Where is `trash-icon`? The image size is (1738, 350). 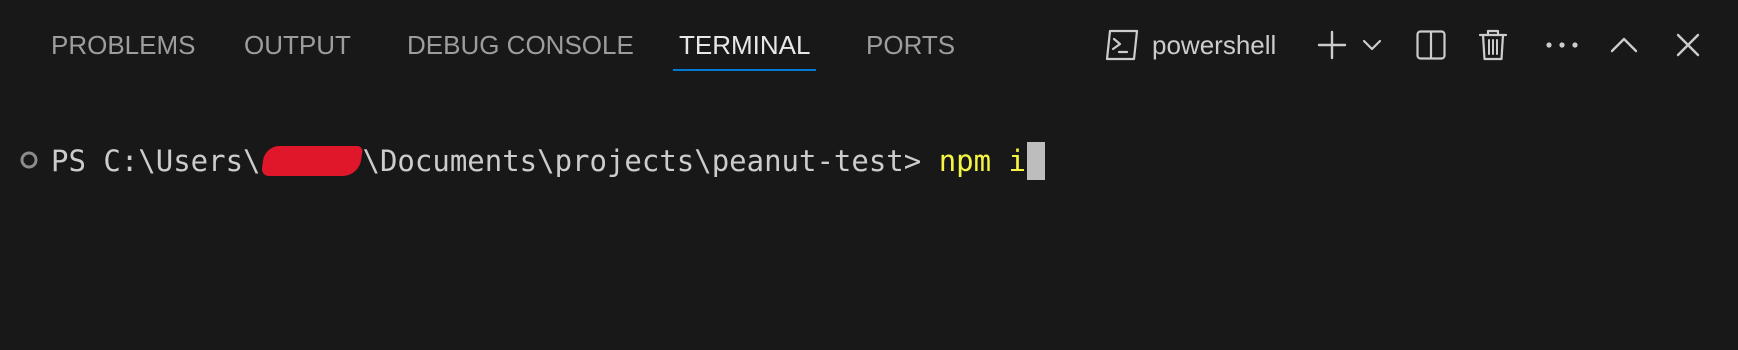
trash-icon is located at coordinates (1493, 45).